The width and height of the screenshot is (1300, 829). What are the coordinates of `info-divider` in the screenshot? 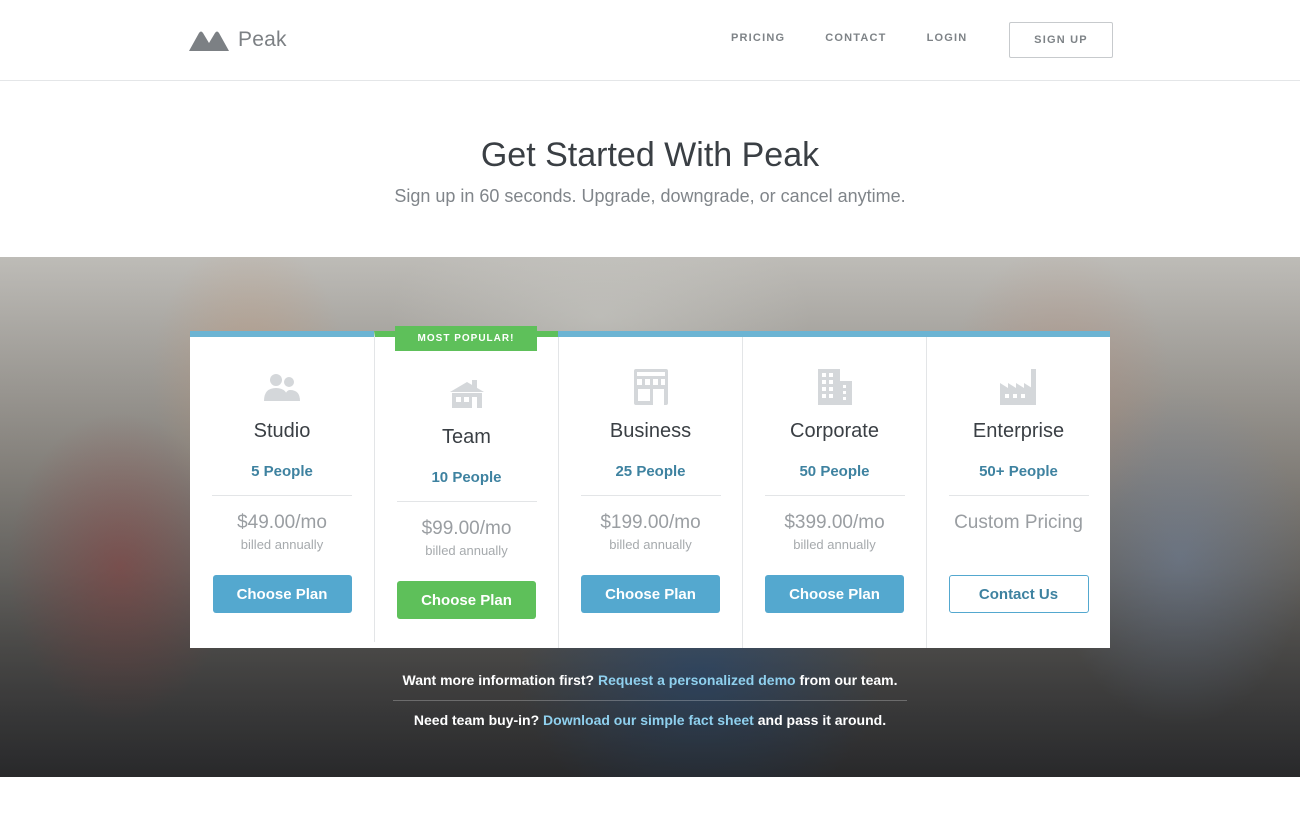 It's located at (650, 700).